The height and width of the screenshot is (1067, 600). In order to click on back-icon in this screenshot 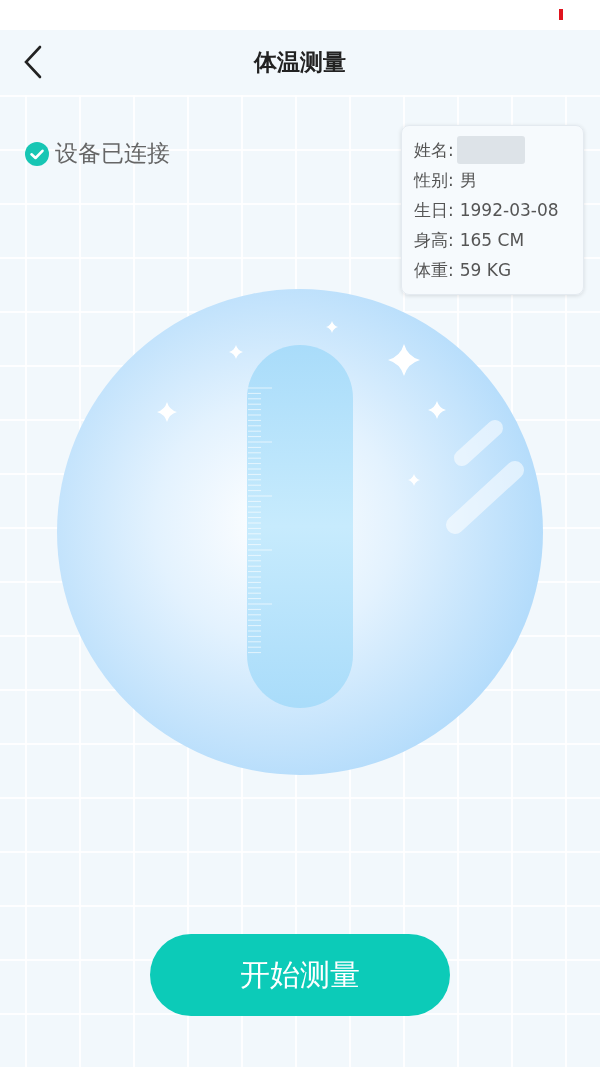, I will do `click(33, 62)`.